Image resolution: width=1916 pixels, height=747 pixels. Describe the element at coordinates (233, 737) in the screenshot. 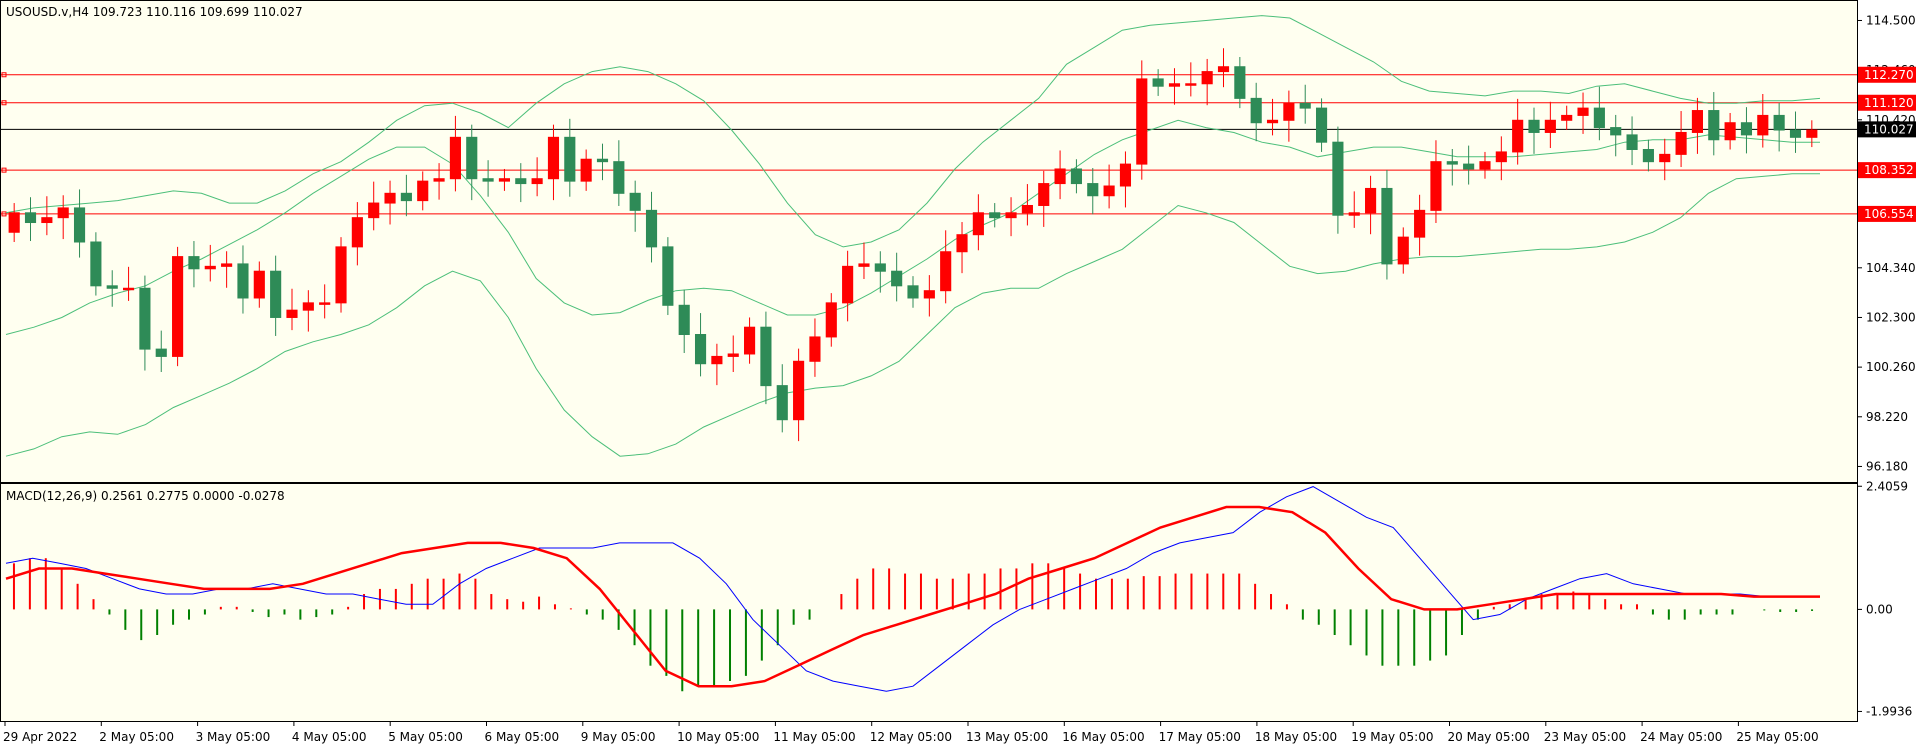

I see `time-axis-label: 3 May 05:00` at that location.